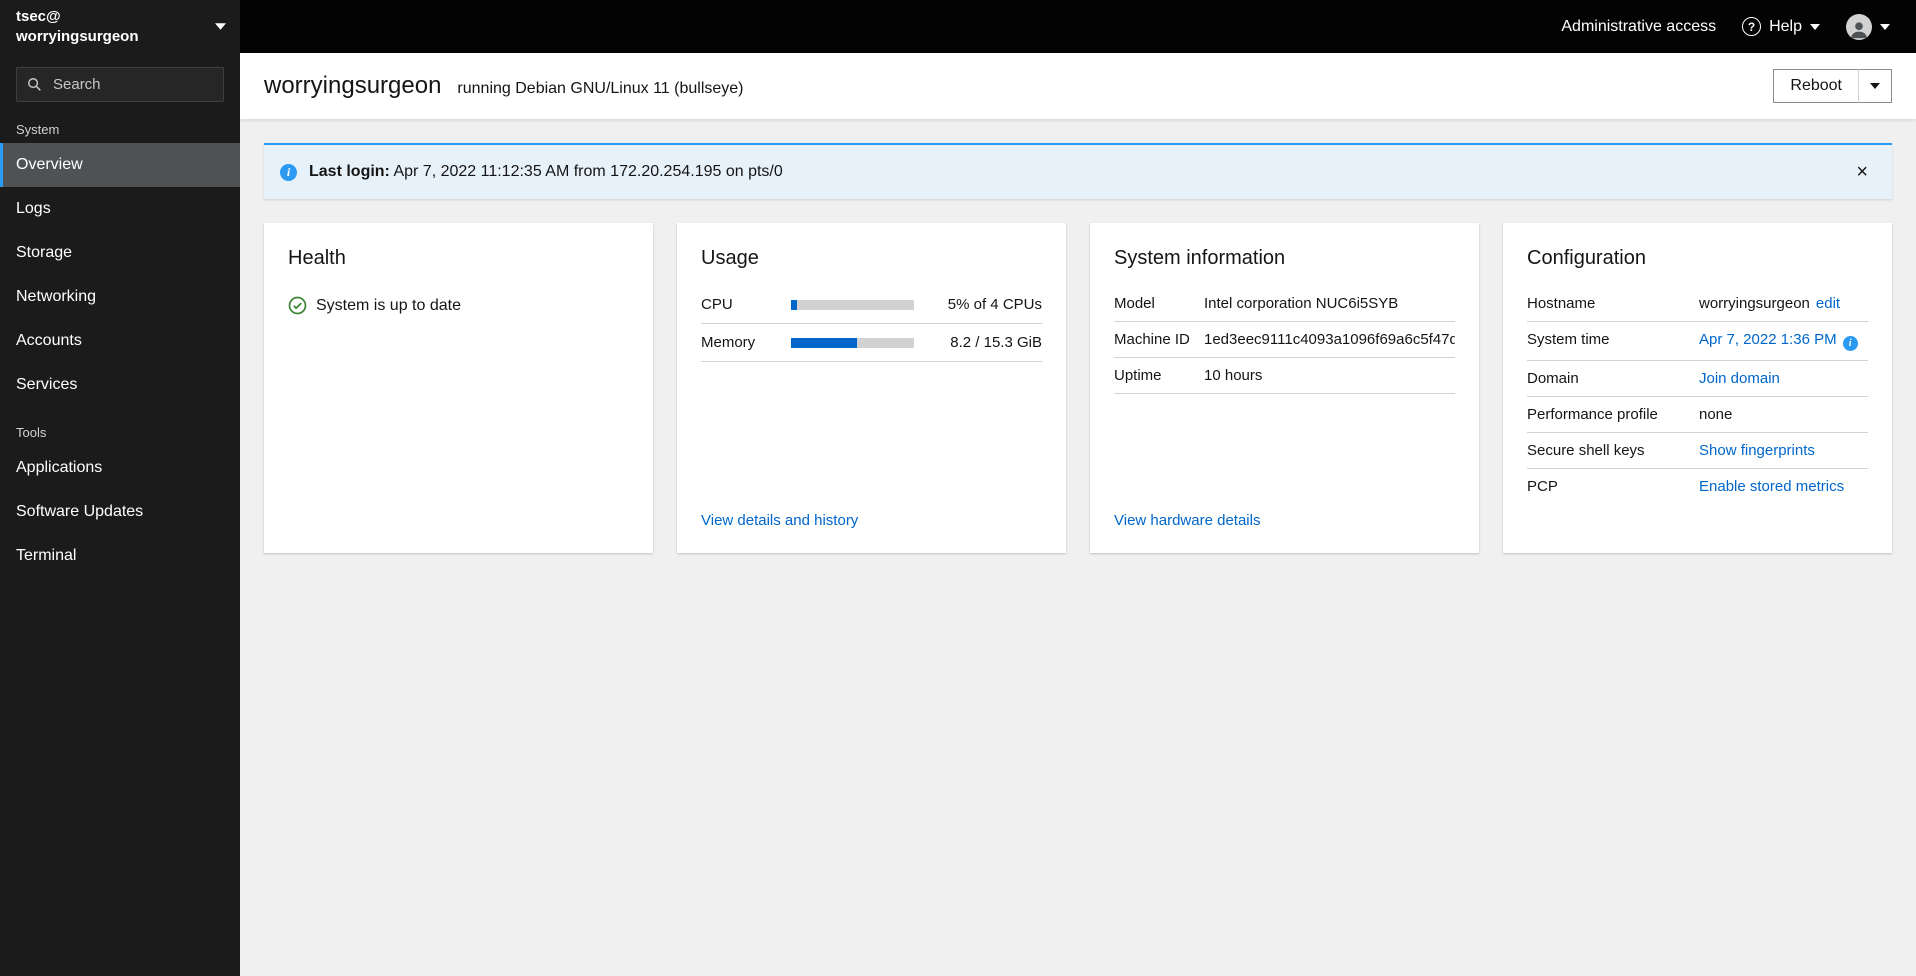 This screenshot has width=1916, height=976. I want to click on sidebar-item-software-updates: Software Updates, so click(120, 512).